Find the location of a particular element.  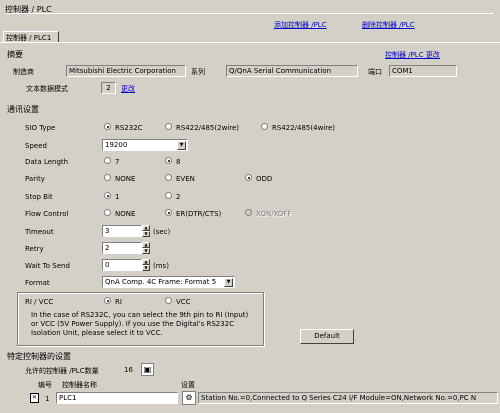

parity-even-radio is located at coordinates (168, 177).